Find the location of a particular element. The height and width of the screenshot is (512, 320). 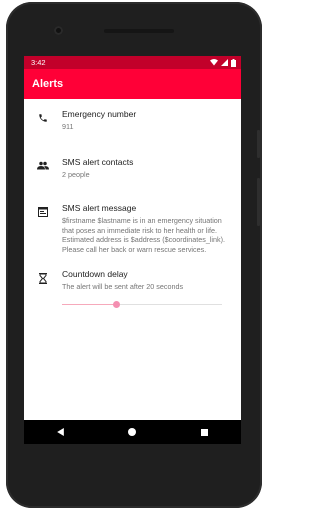

setting-title: SMS alert contacts is located at coordinates (98, 162).